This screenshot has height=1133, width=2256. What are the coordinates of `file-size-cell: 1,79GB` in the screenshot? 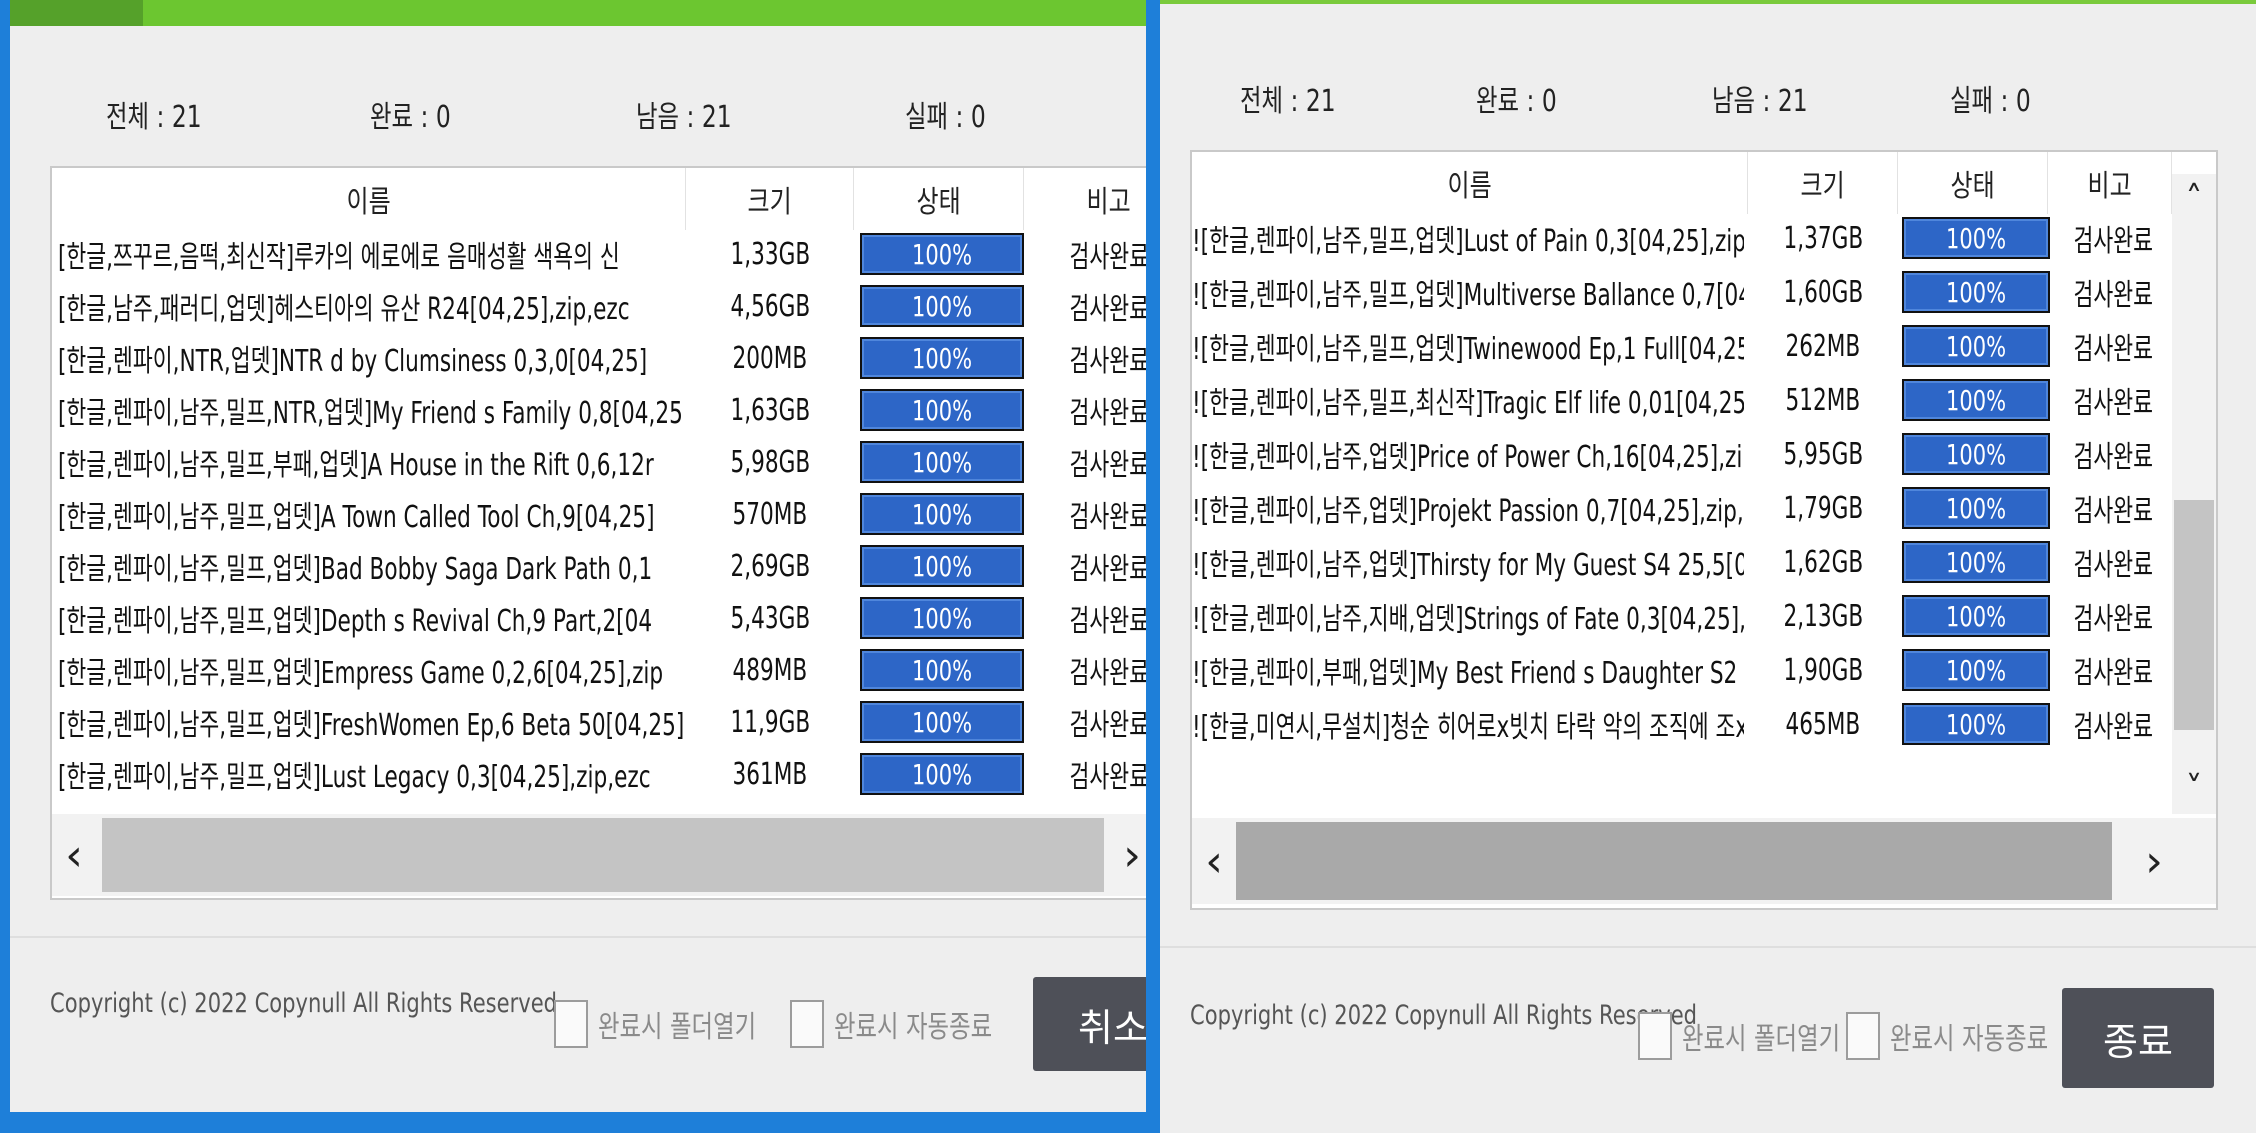 It's located at (1823, 508).